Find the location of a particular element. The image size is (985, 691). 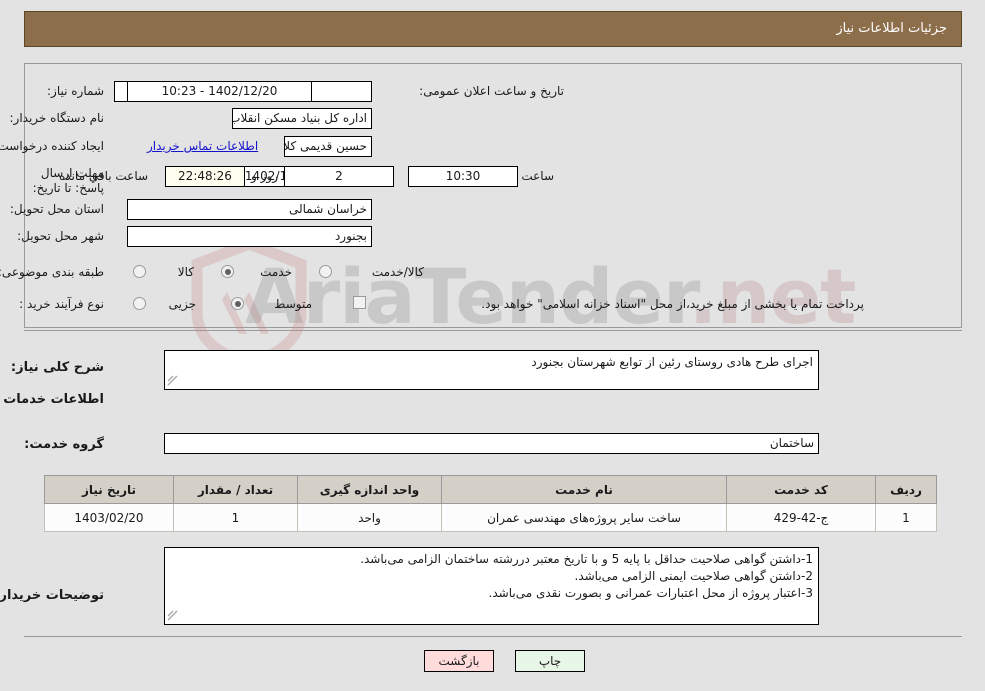

radio-label-kala-khadamat: کالا/خدمت is located at coordinates (398, 272).